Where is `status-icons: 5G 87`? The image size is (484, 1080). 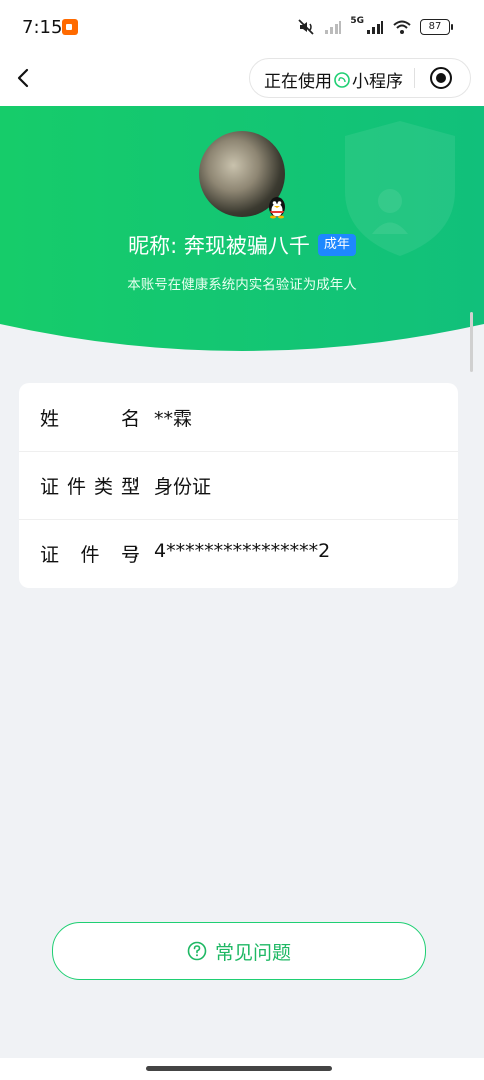 status-icons: 5G 87 is located at coordinates (374, 27).